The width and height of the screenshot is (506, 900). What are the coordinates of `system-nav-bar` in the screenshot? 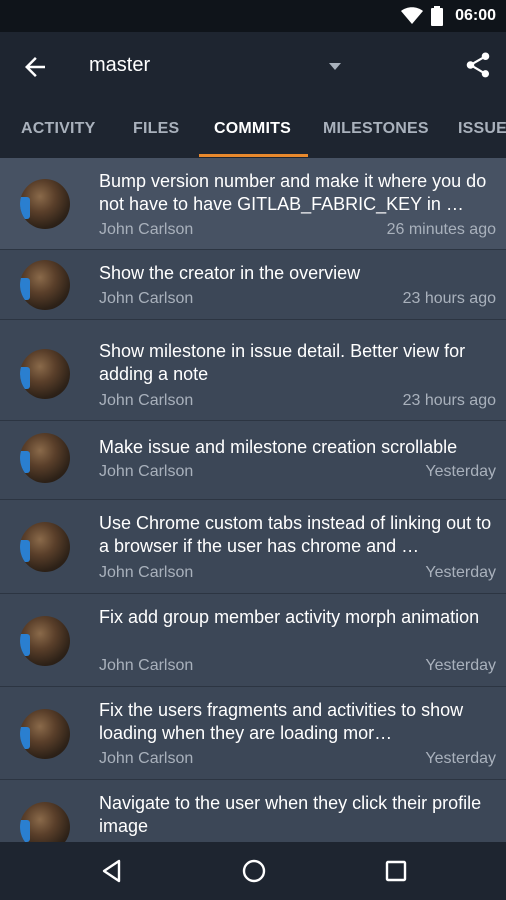 It's located at (253, 871).